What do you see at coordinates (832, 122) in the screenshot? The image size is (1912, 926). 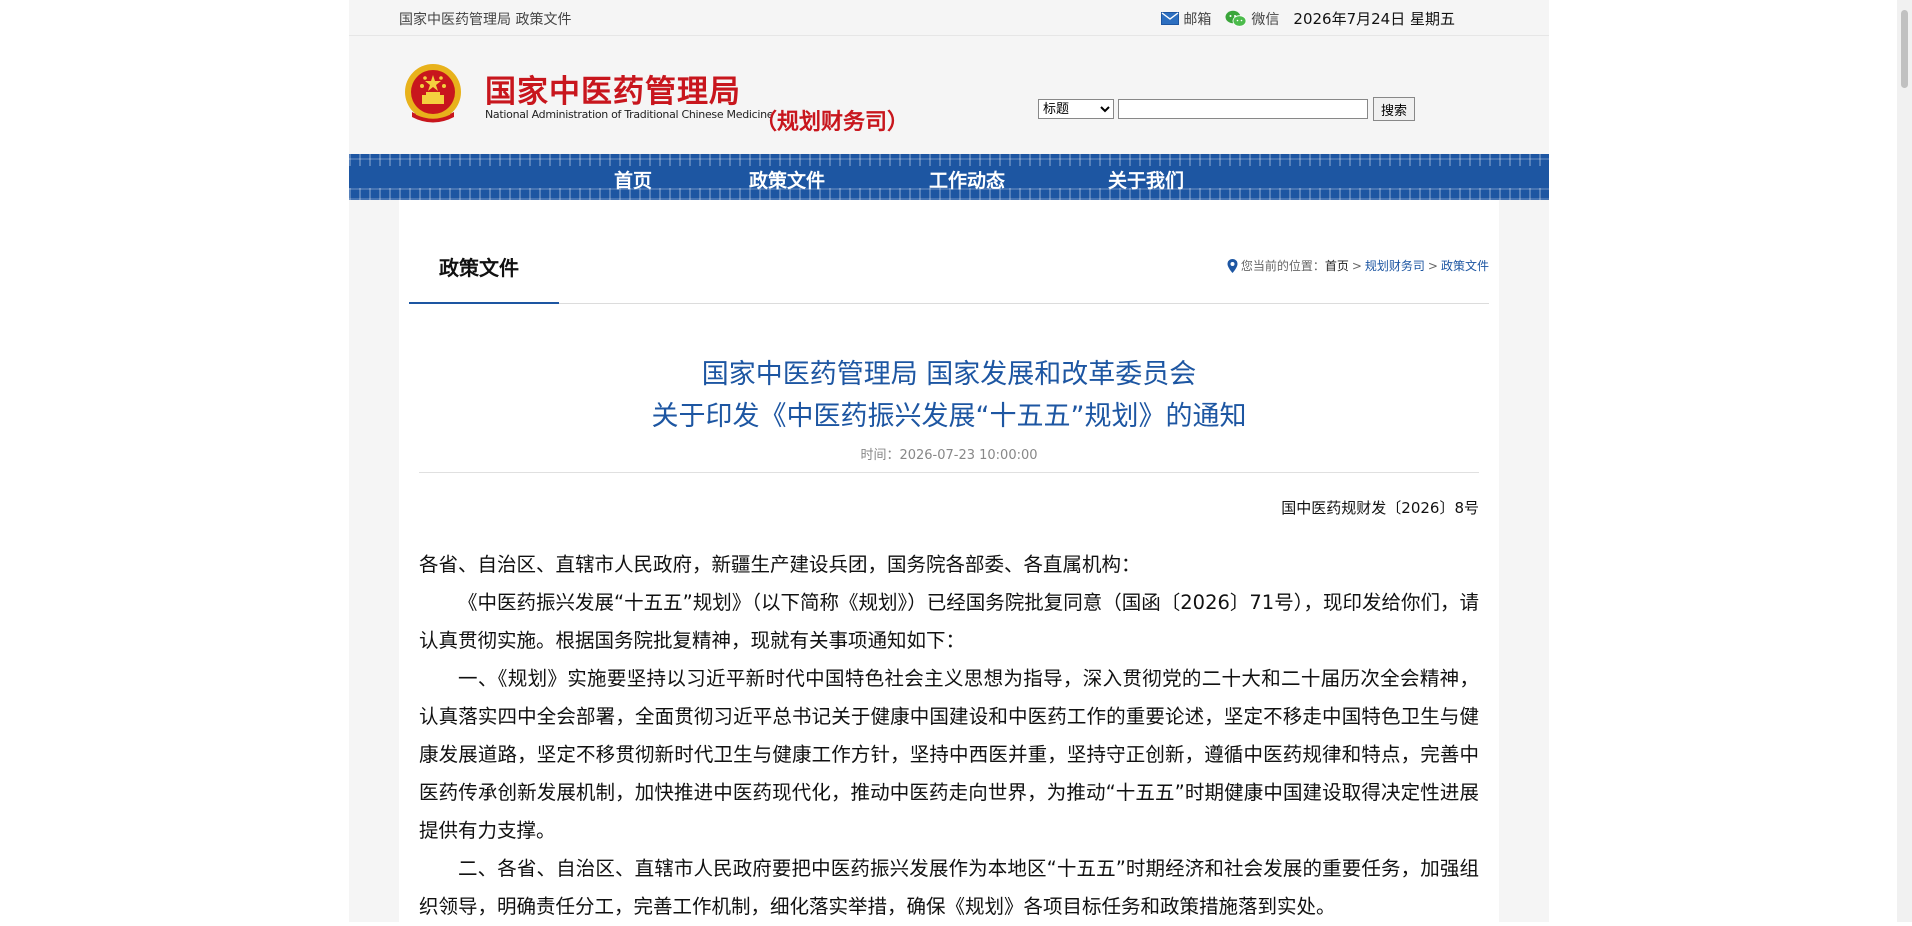 I see `department-name: （规划财务司）` at bounding box center [832, 122].